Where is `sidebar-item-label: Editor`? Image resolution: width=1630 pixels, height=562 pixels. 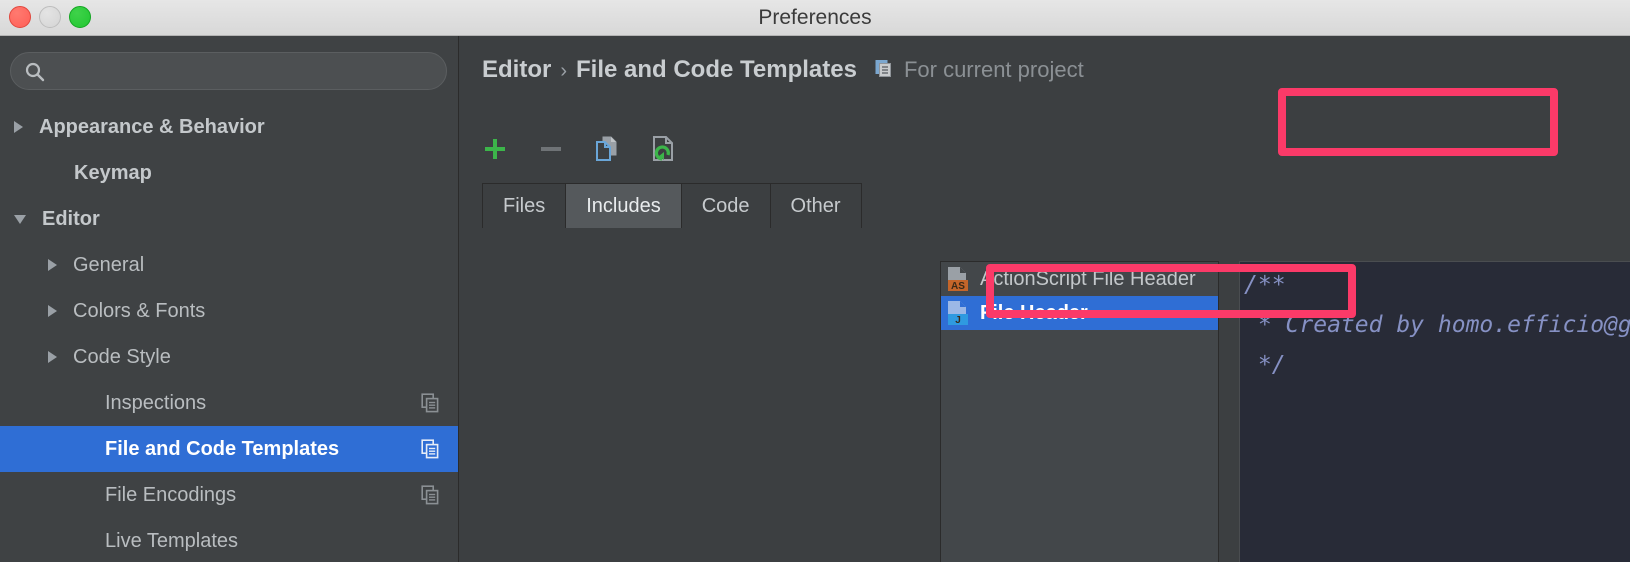 sidebar-item-label: Editor is located at coordinates (71, 218).